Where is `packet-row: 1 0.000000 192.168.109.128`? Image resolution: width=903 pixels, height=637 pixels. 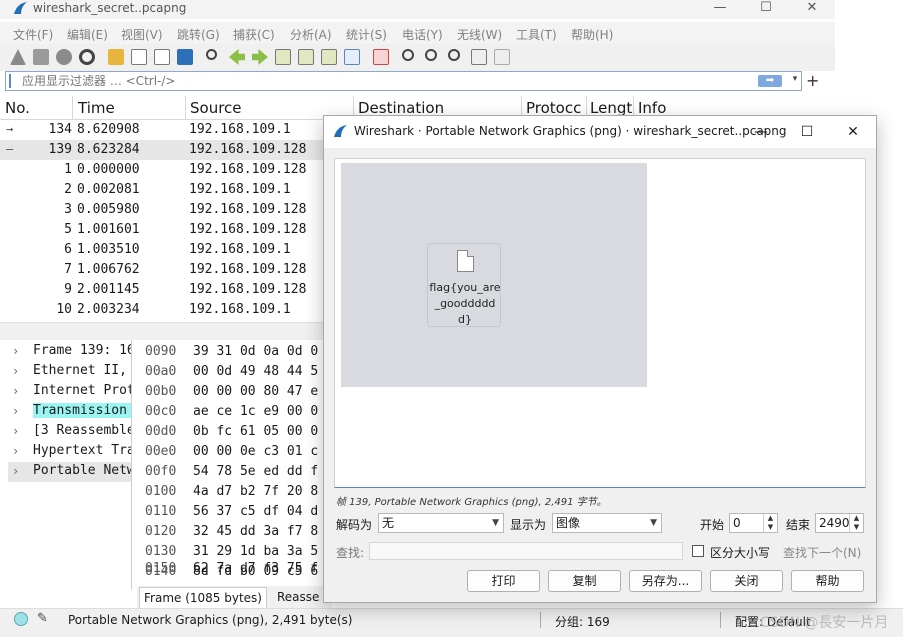
packet-row: 1 0.000000 192.168.109.128 is located at coordinates (165, 170).